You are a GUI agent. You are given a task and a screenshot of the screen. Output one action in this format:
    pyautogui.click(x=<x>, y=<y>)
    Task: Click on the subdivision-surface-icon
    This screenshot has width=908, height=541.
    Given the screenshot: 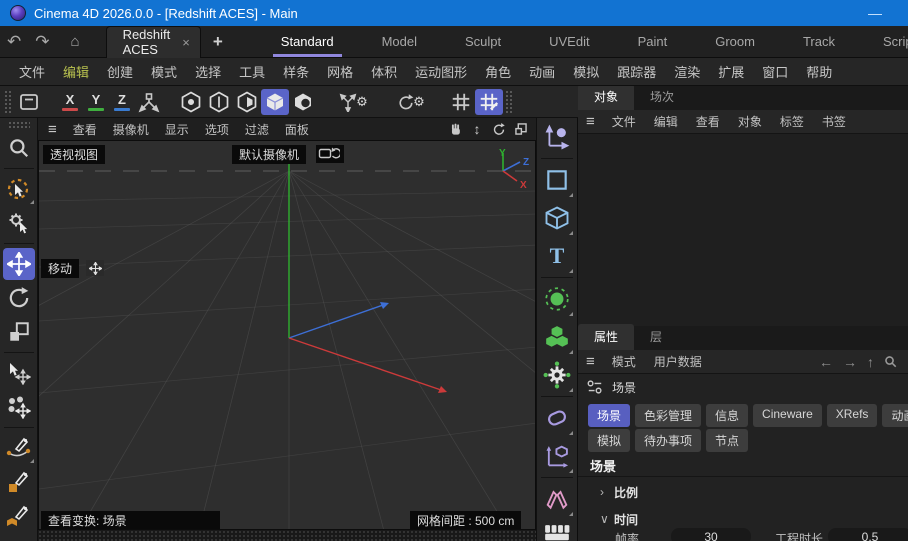 What is the action you would take?
    pyautogui.click(x=557, y=299)
    